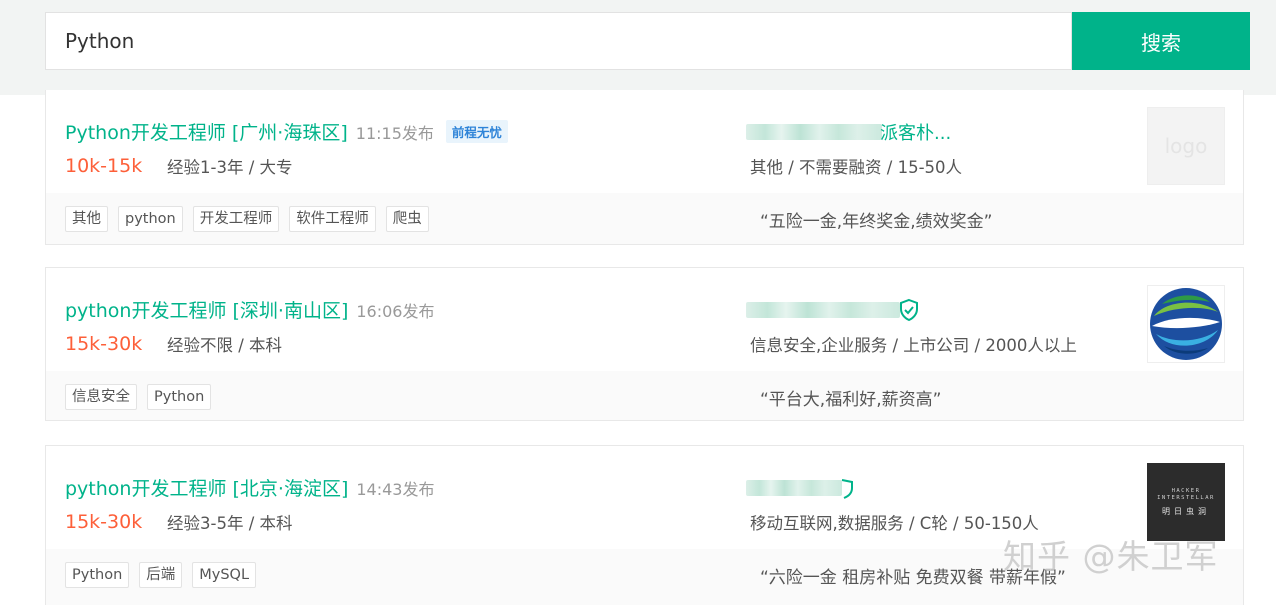 This screenshot has height=605, width=1276. I want to click on job-title-link: python开发工程师 [北京·海淀区], so click(206, 487).